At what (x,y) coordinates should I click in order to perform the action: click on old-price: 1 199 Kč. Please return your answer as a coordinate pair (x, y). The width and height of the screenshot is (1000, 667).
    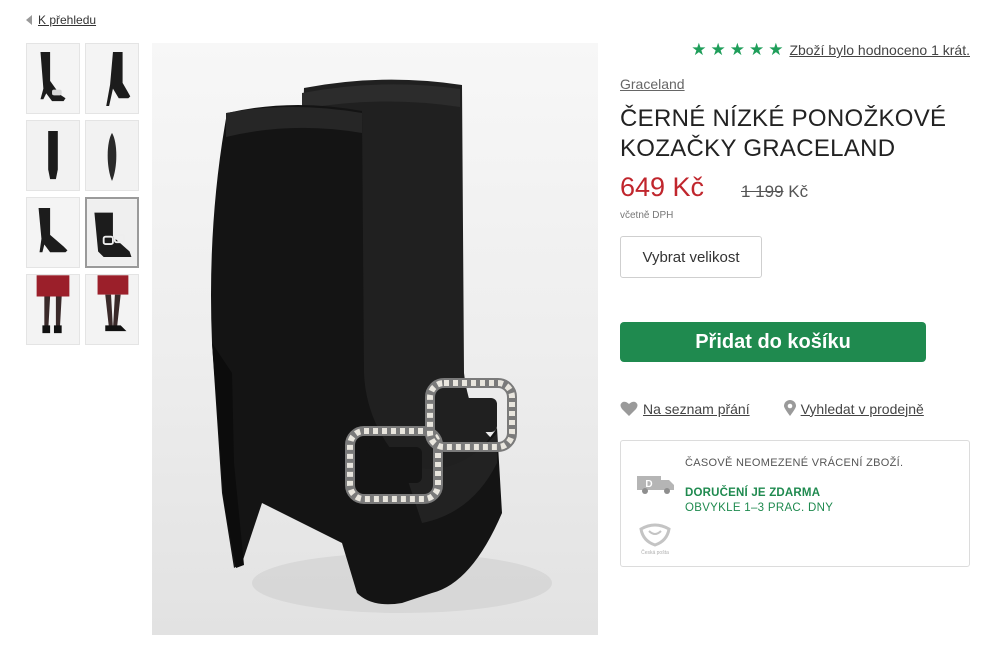
    Looking at the image, I should click on (774, 192).